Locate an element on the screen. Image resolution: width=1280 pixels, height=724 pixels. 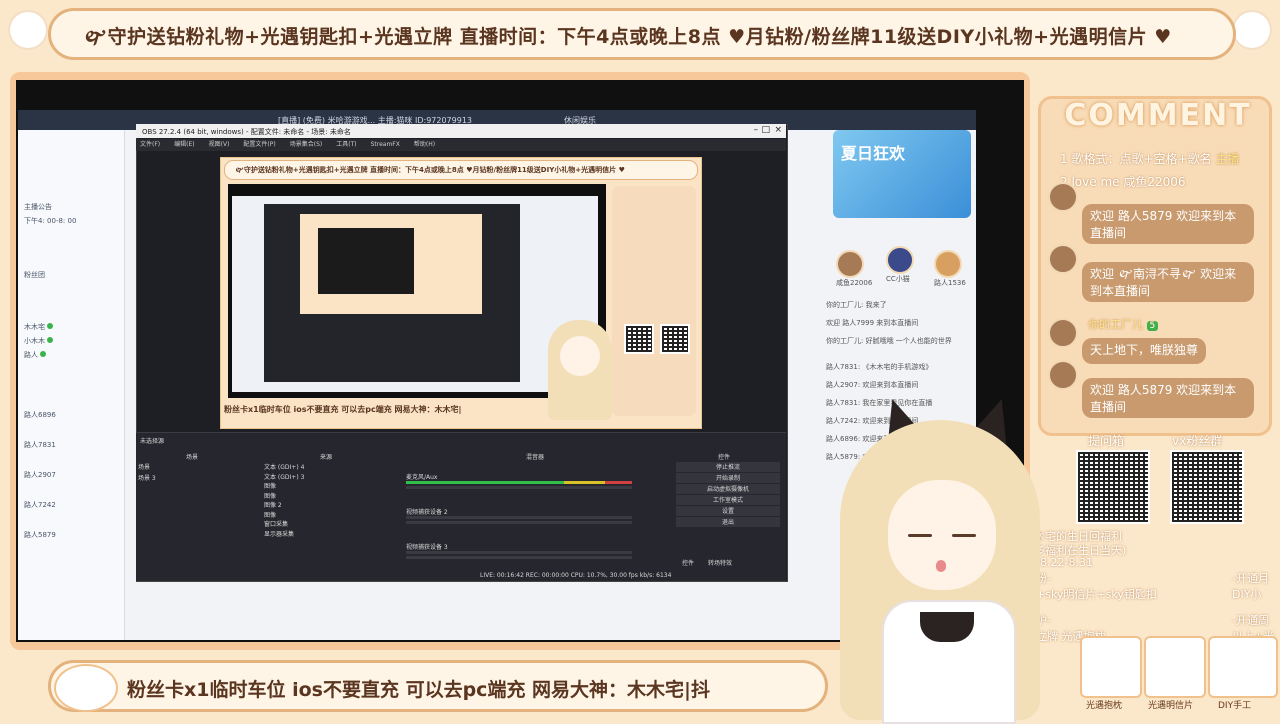
source-item: 文本 (GDI+) 4 is located at coordinates (330, 467).